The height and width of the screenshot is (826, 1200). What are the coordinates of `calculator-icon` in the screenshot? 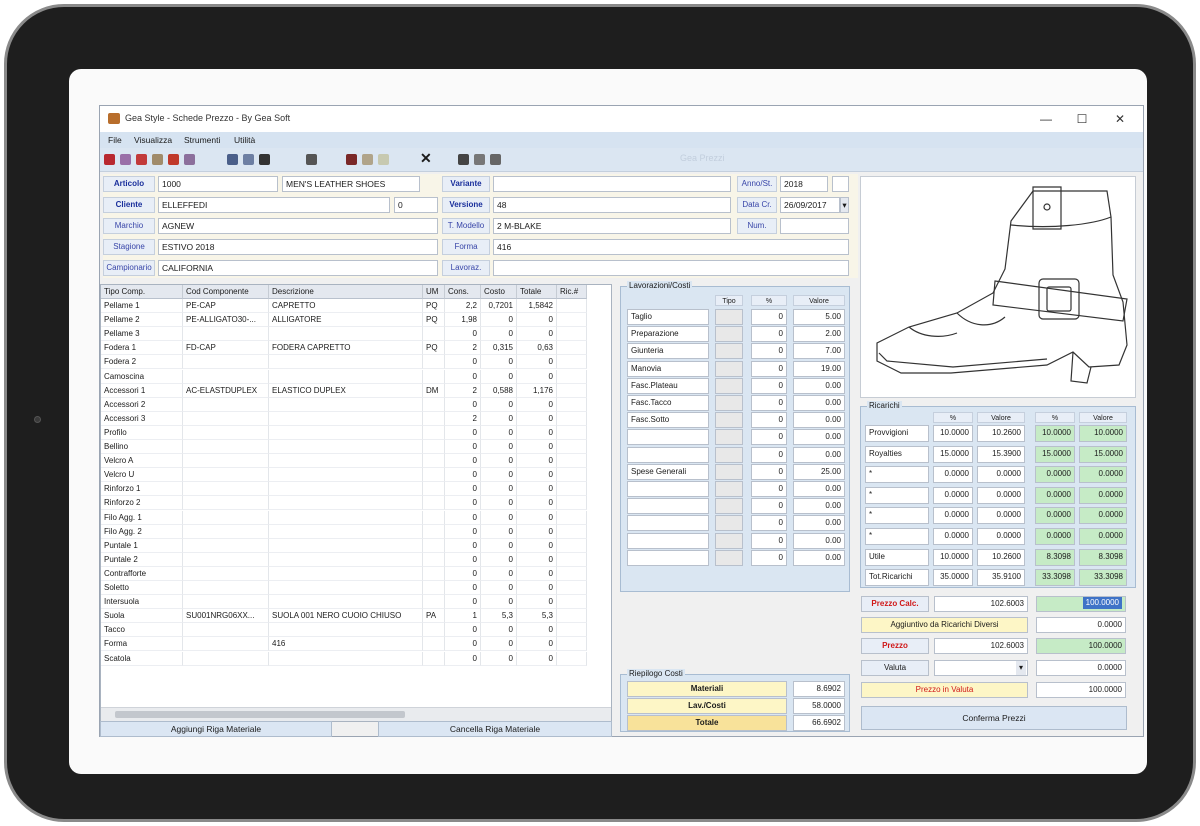 It's located at (311, 159).